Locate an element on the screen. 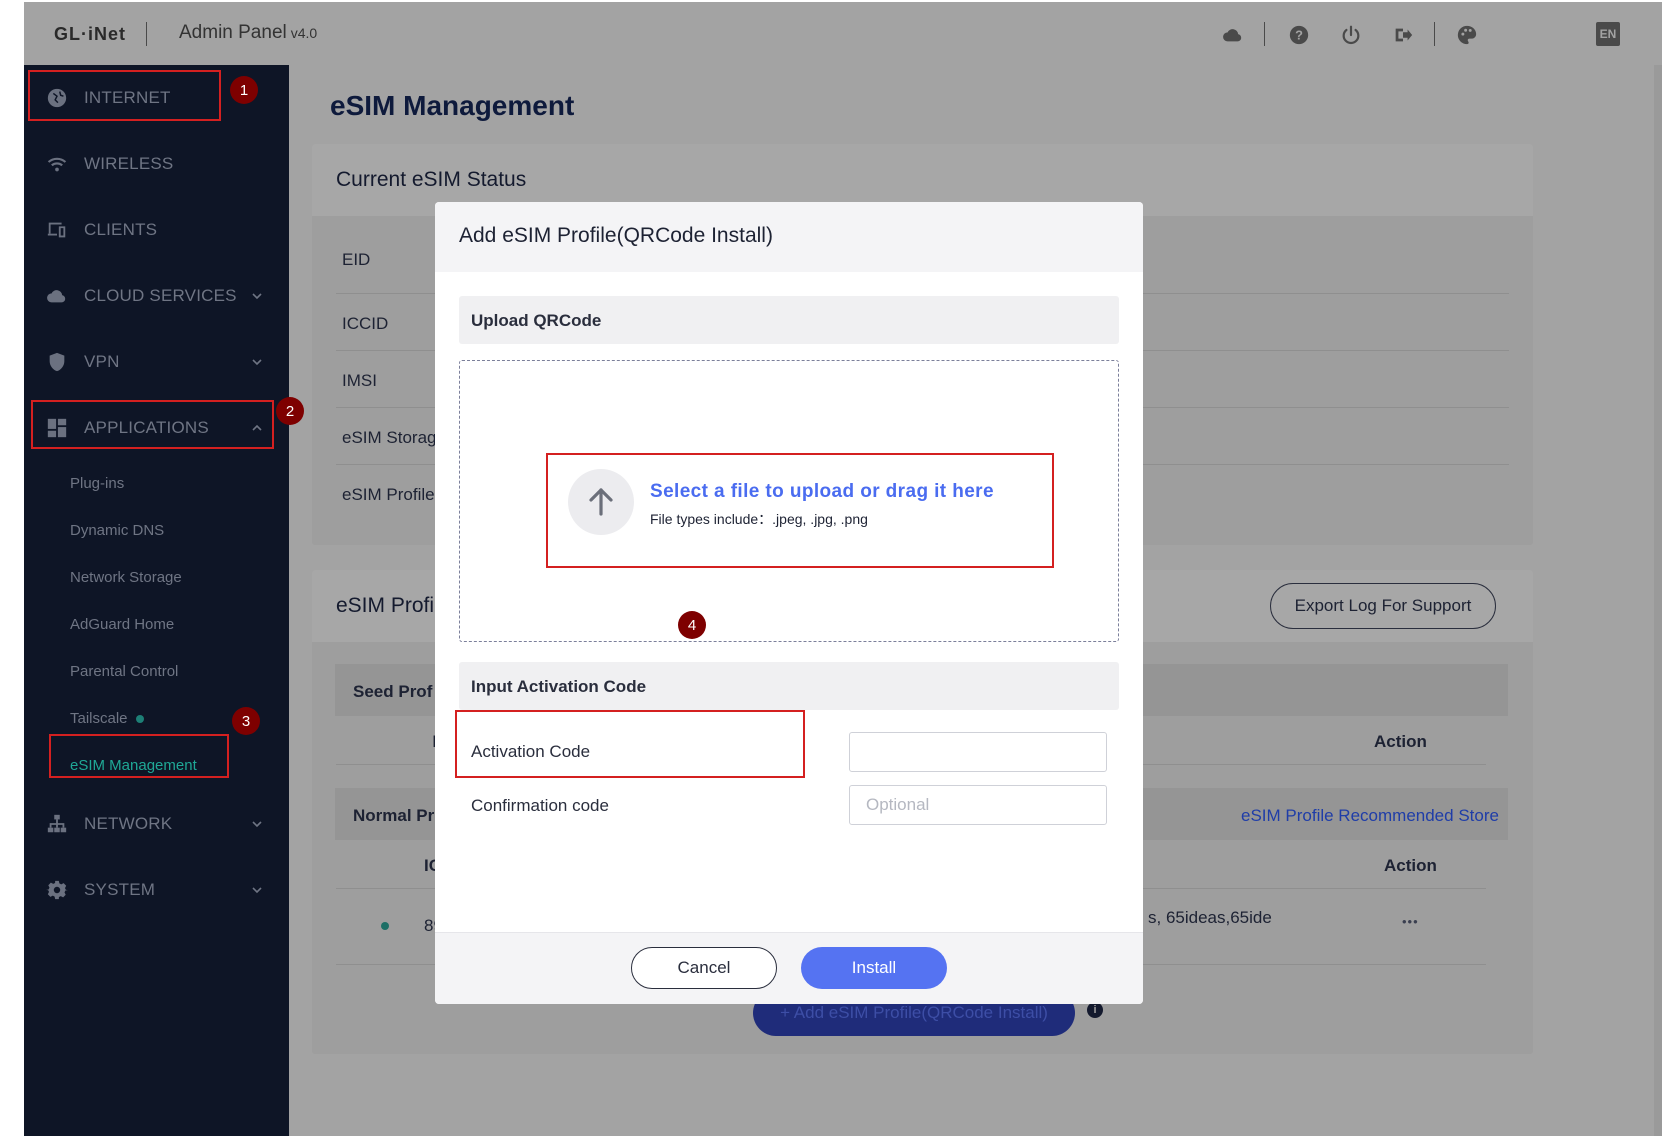  sidebar-item-network: NETWORK is located at coordinates (156, 824).